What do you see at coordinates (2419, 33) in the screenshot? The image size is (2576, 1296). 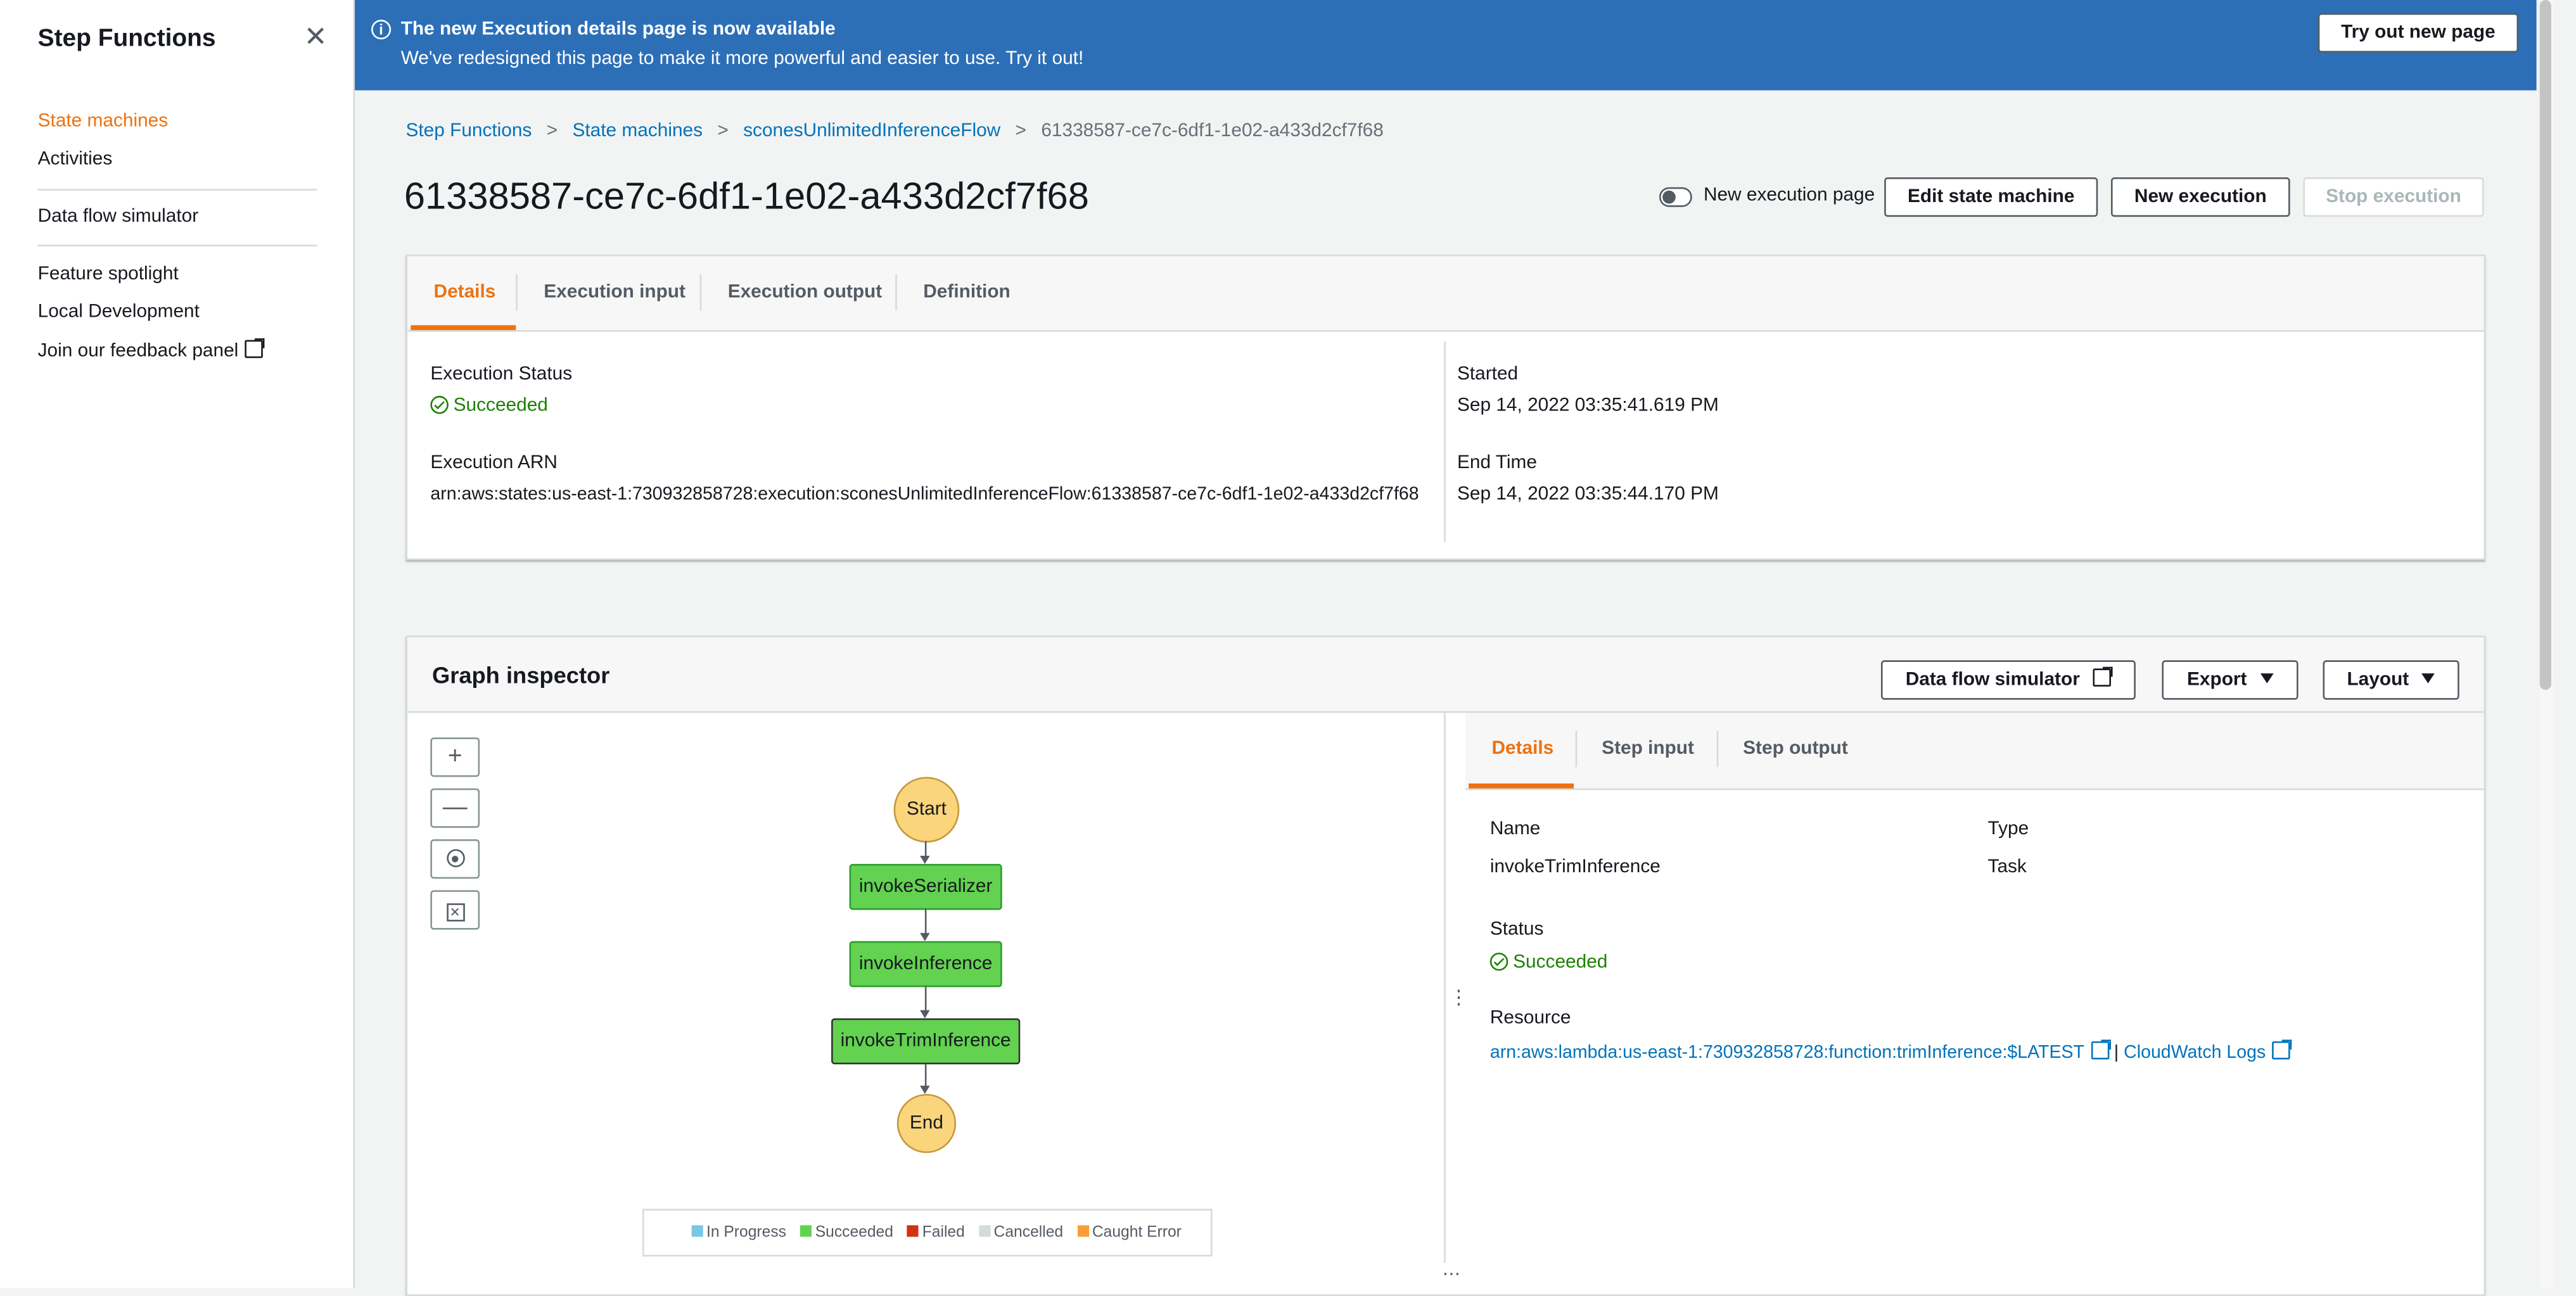 I see `try-new-page-button: Try out new page` at bounding box center [2419, 33].